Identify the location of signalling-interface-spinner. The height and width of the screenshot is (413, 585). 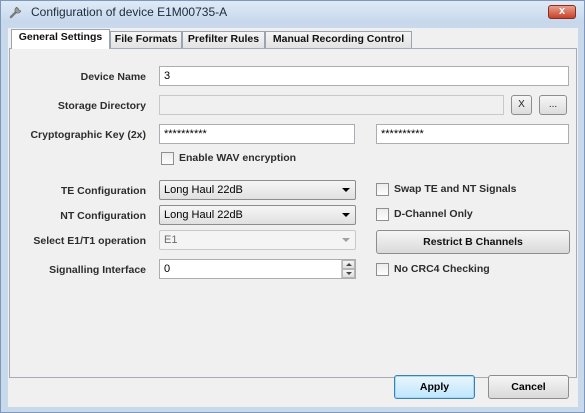
(348, 269).